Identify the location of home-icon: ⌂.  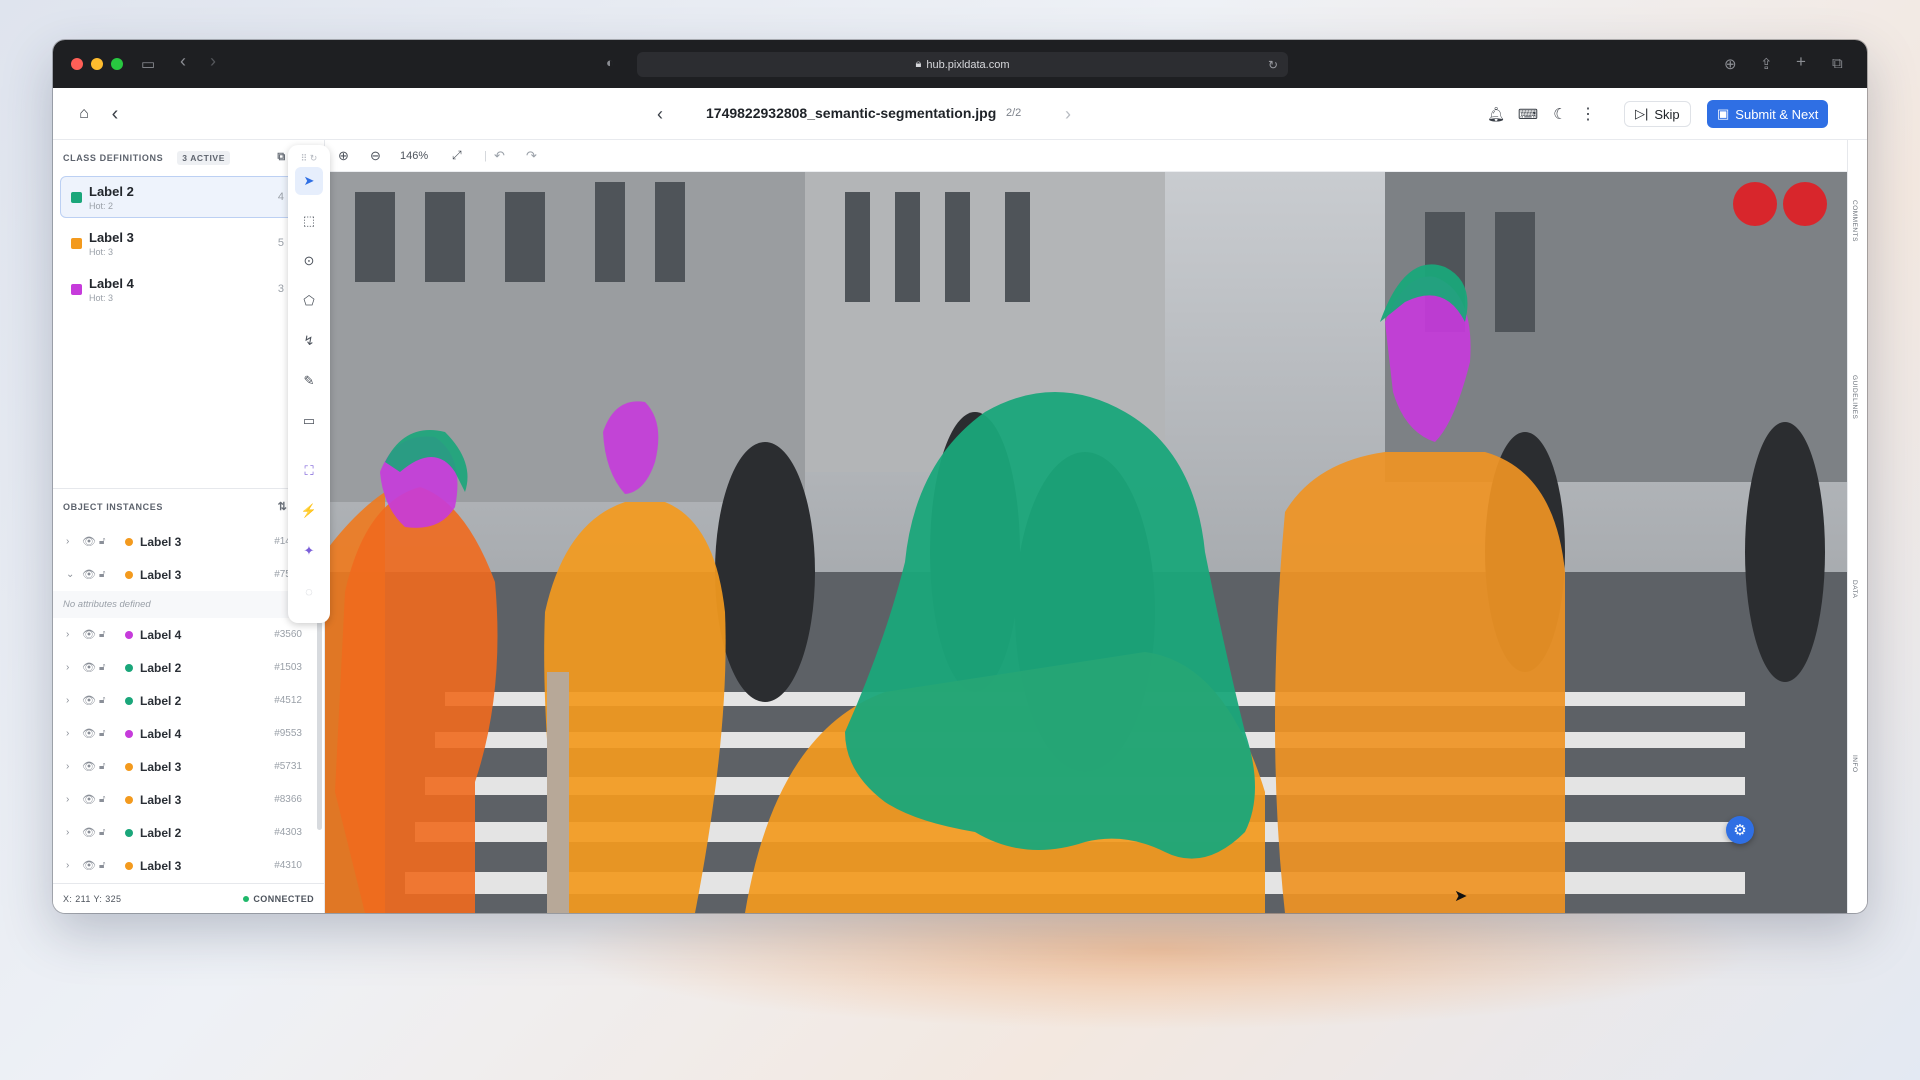
(84, 114).